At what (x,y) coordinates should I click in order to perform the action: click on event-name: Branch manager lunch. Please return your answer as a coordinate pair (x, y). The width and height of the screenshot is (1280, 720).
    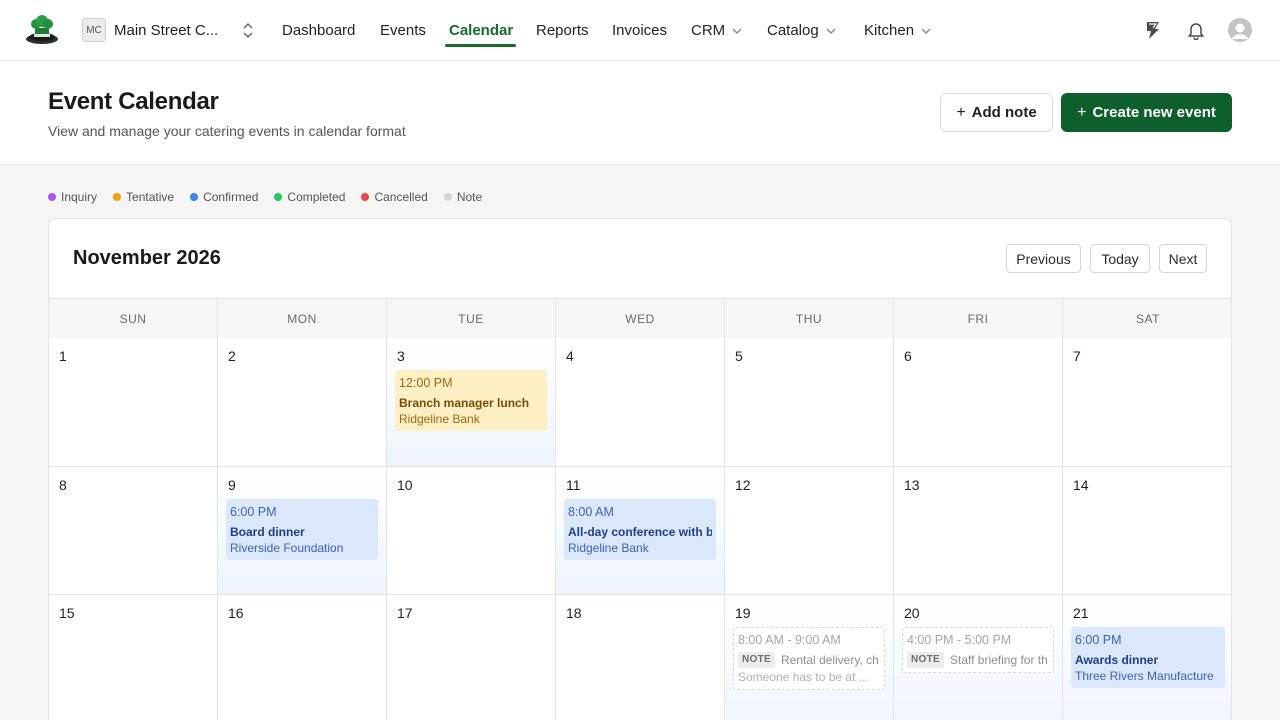
    Looking at the image, I should click on (464, 403).